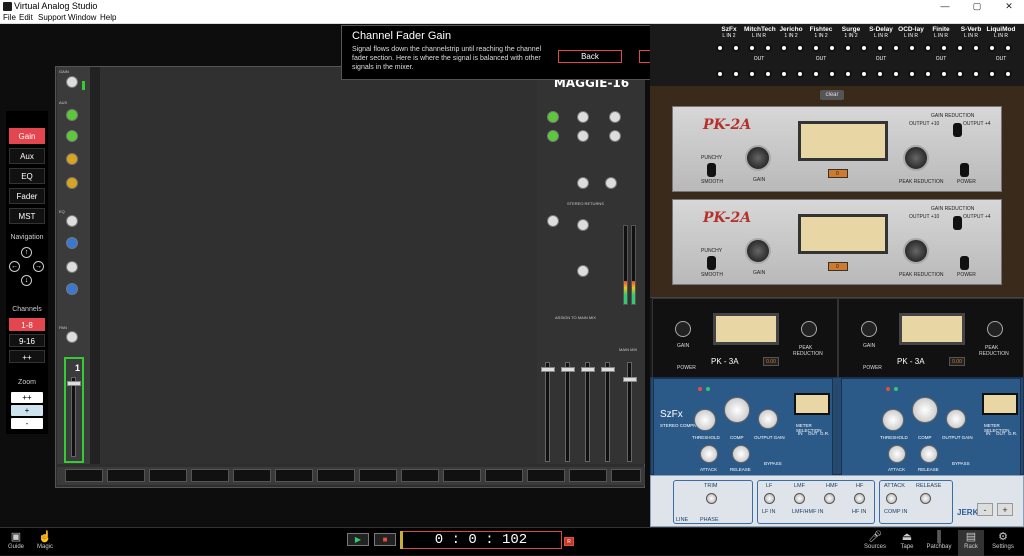 The width and height of the screenshot is (1024, 556). I want to click on channels-1-8-button: 1-8, so click(27, 324).